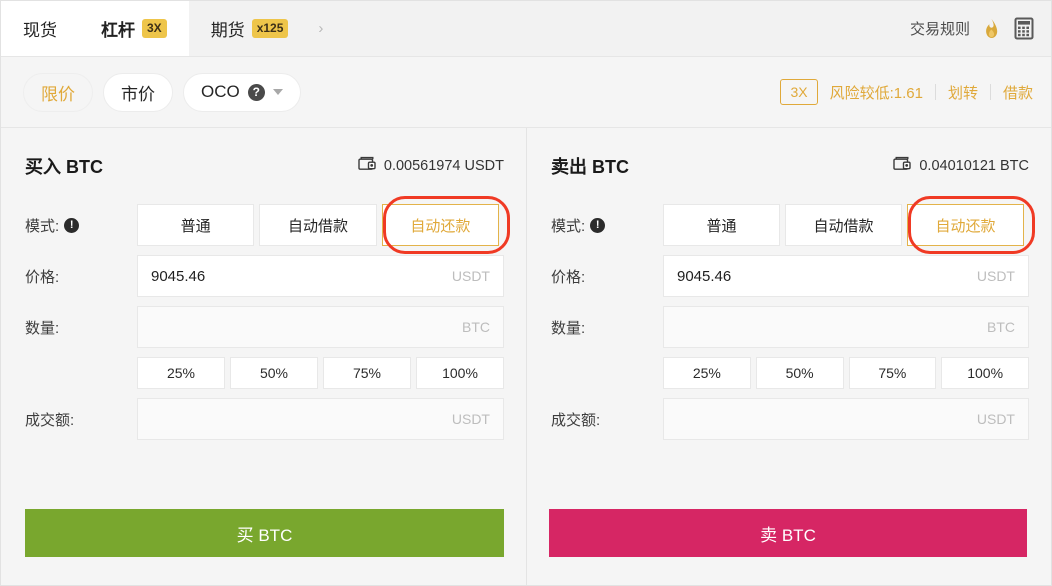 Image resolution: width=1052 pixels, height=586 pixels. I want to click on sell-mode-label: 模式: !, so click(607, 225).